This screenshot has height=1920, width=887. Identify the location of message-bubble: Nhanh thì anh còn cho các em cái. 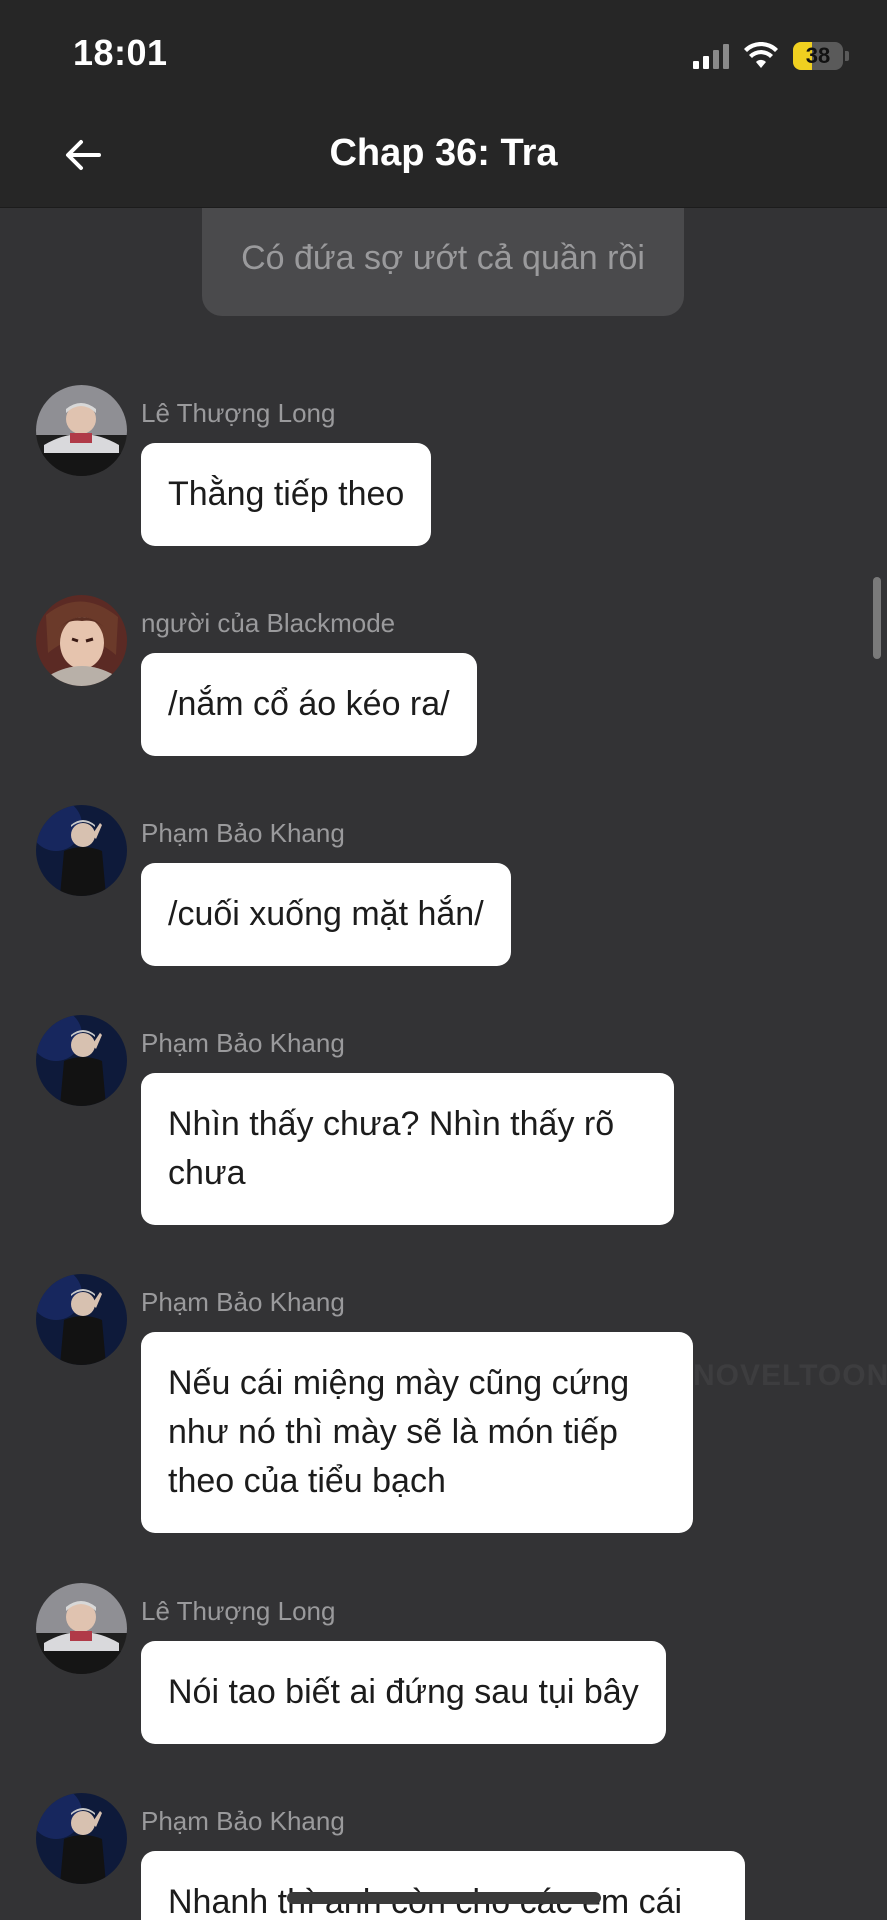
(443, 1885).